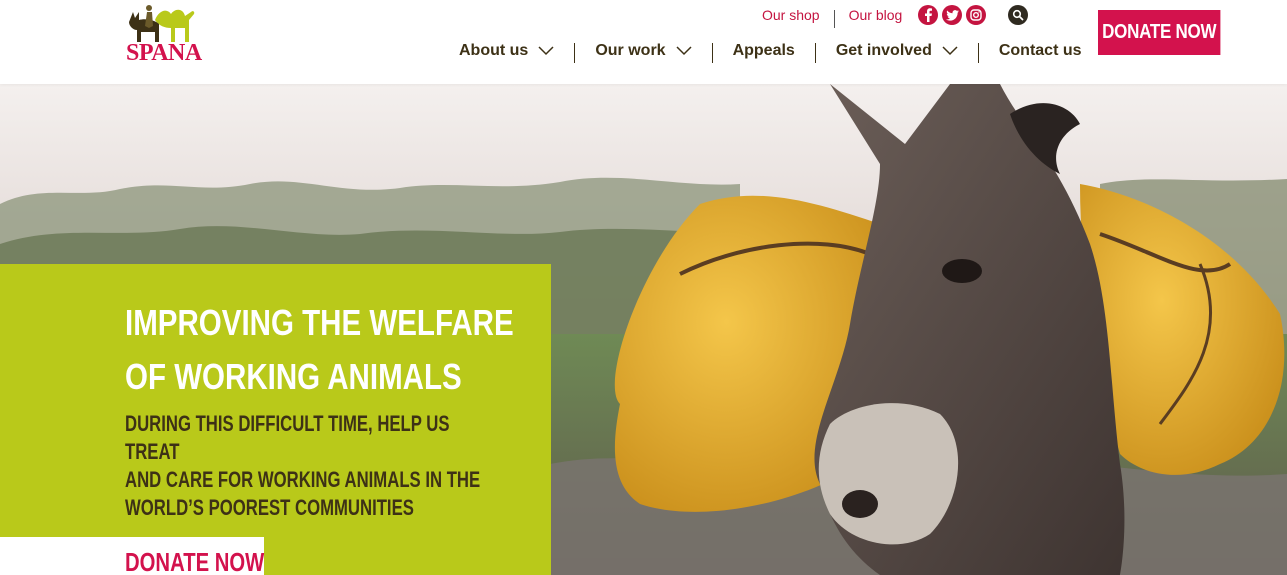 The height and width of the screenshot is (575, 1287). I want to click on utility-links: Our shop Our blog, so click(895, 16).